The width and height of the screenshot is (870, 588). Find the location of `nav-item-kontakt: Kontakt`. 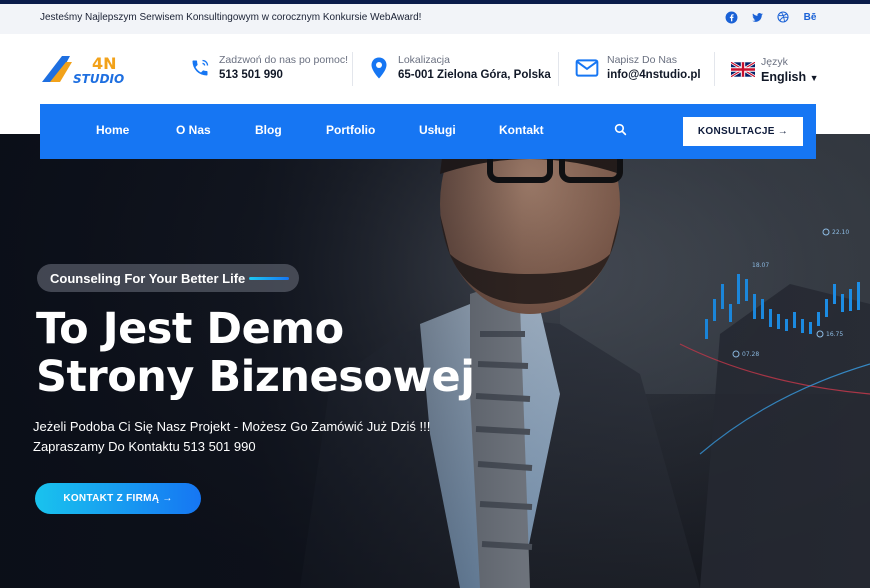

nav-item-kontakt: Kontakt is located at coordinates (521, 130).